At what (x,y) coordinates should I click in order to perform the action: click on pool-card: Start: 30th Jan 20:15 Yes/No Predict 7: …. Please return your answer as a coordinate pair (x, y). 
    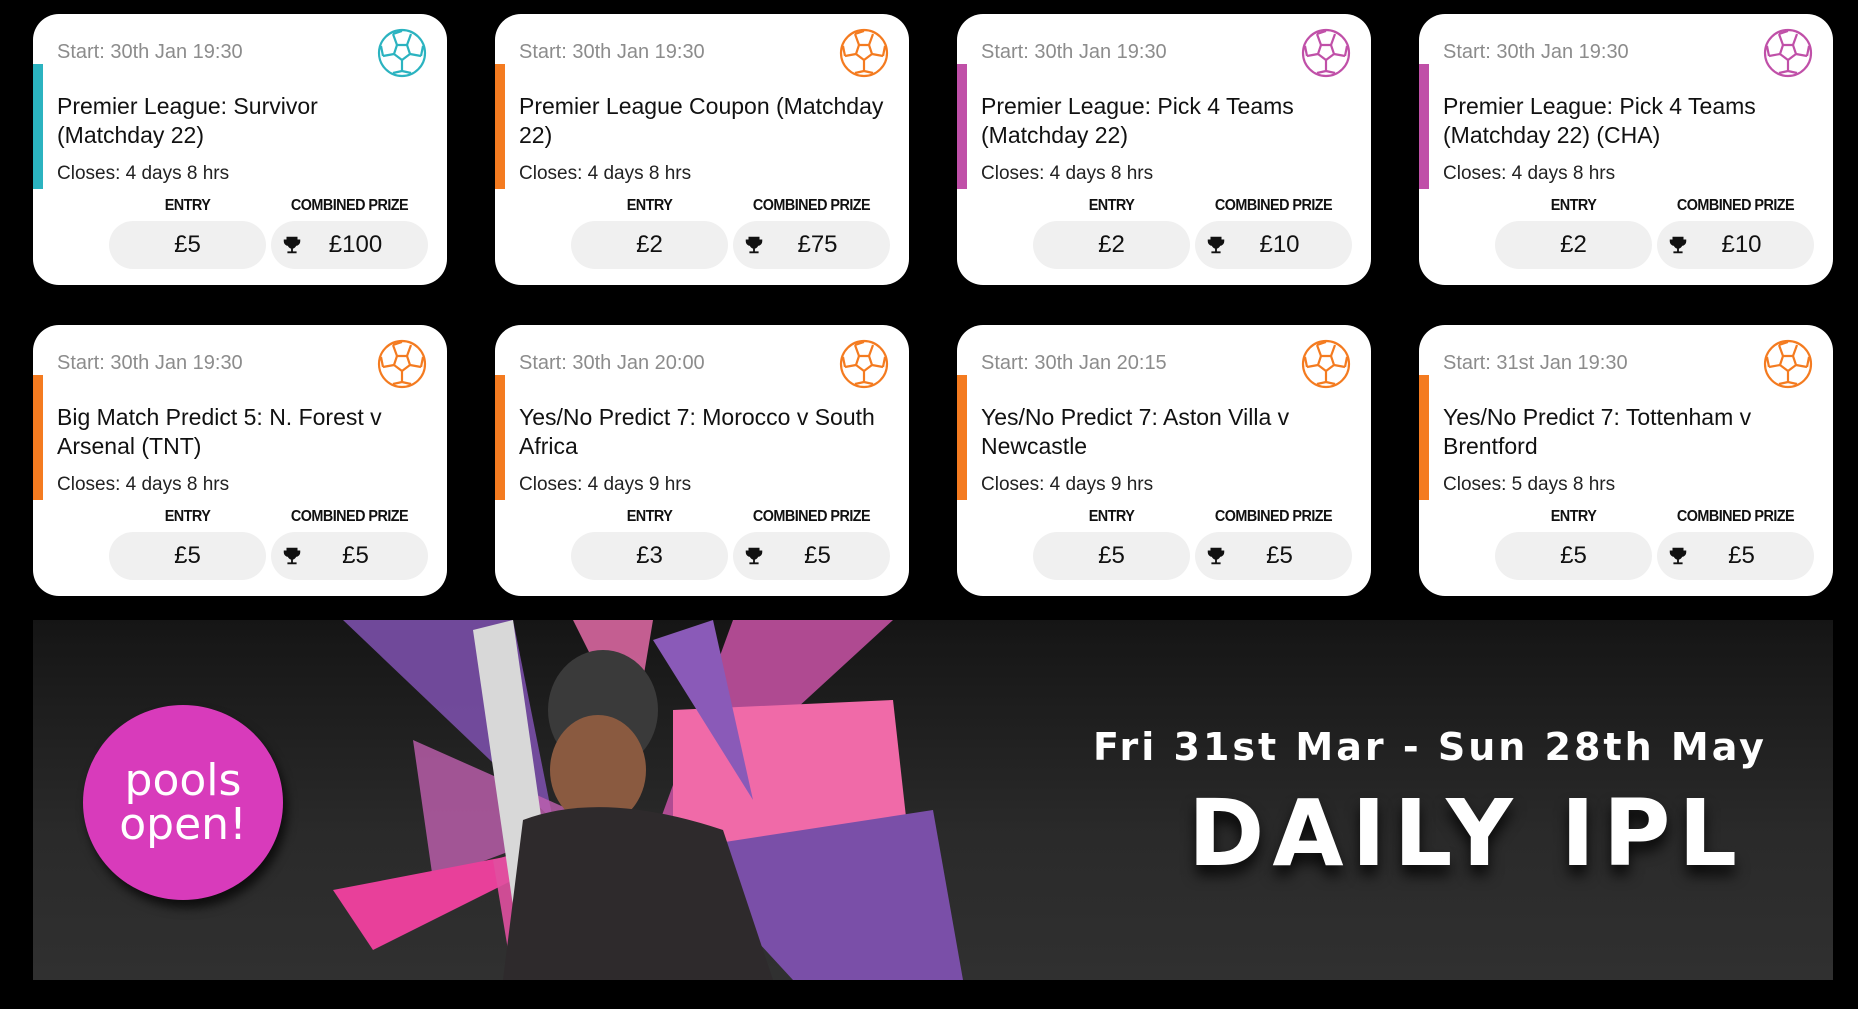
    Looking at the image, I should click on (1164, 460).